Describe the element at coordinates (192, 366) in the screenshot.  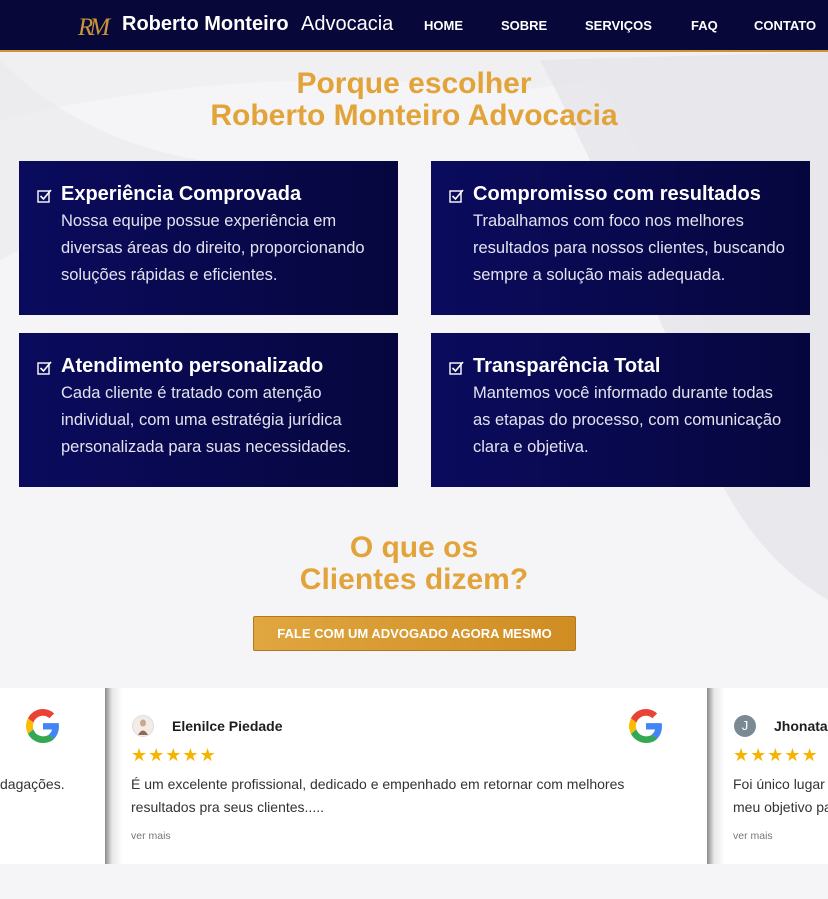
I see `feature-card-title: Atendimento personalizado` at that location.